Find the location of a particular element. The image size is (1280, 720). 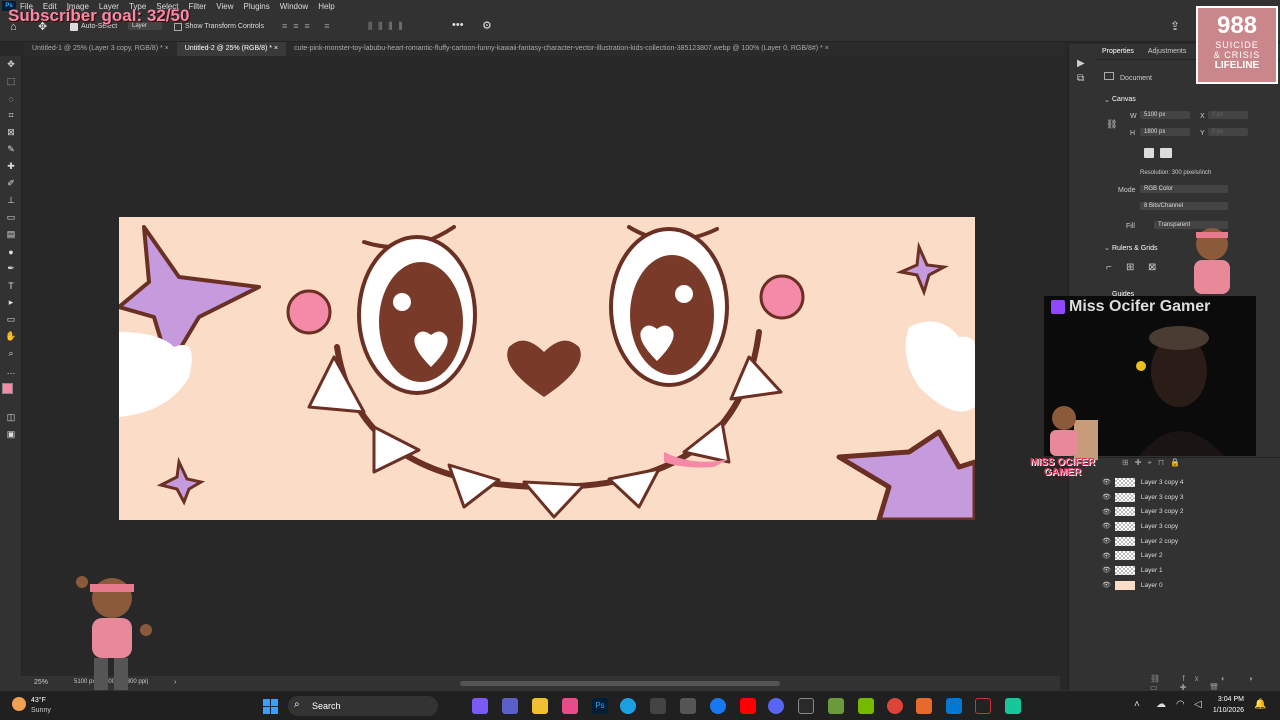

bits-dropdown: 8 Bits/Channel is located at coordinates (1184, 206).